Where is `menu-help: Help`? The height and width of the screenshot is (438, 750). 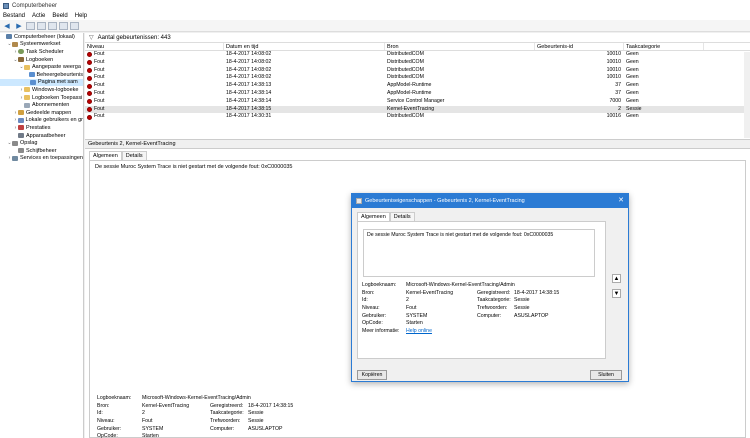
menu-help: Help is located at coordinates (81, 16).